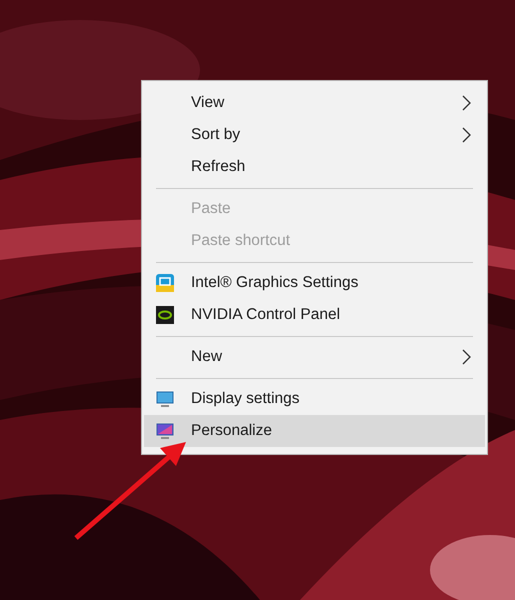 This screenshot has width=515, height=600. Describe the element at coordinates (314, 135) in the screenshot. I see `menu-item: Sort by` at that location.